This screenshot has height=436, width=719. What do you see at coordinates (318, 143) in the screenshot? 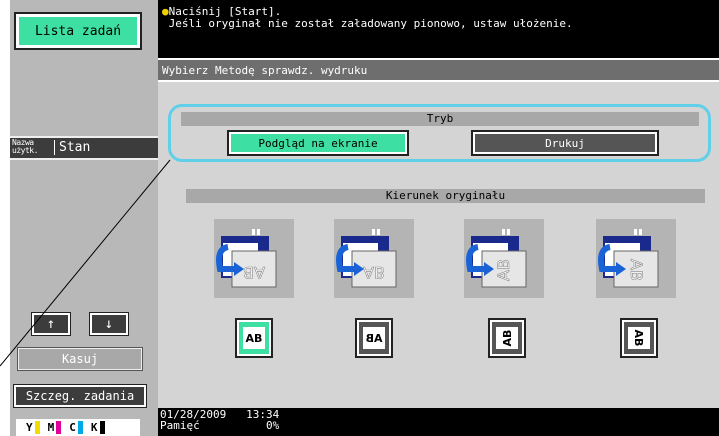
I see `screen-preview-button: Podgląd na ekranie` at bounding box center [318, 143].